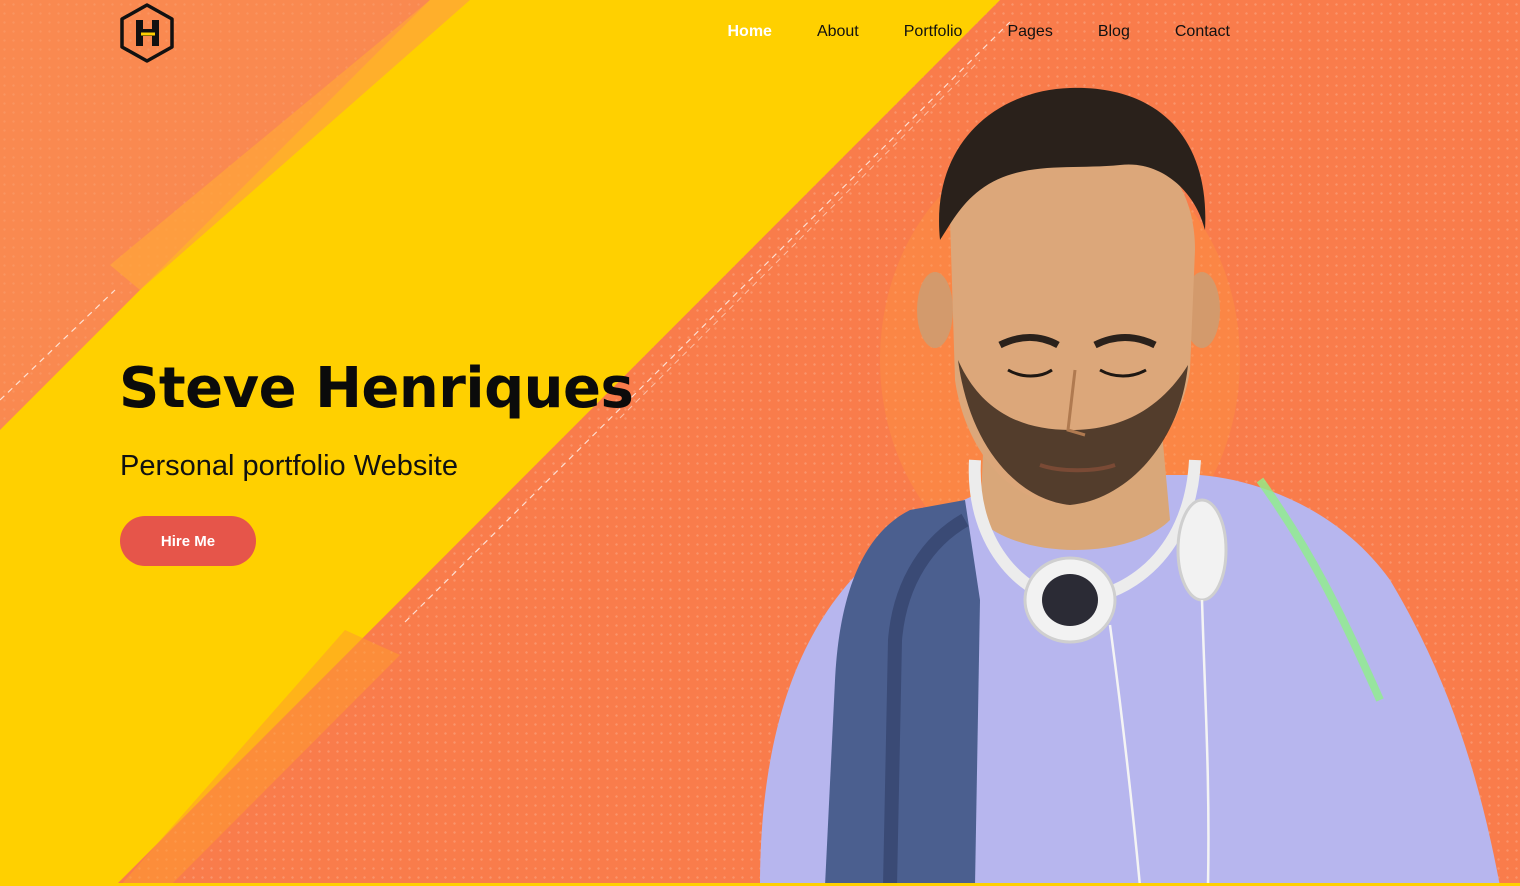 The image size is (1520, 886). Describe the element at coordinates (147, 33) in the screenshot. I see `hexagon-h-logo-icon` at that location.